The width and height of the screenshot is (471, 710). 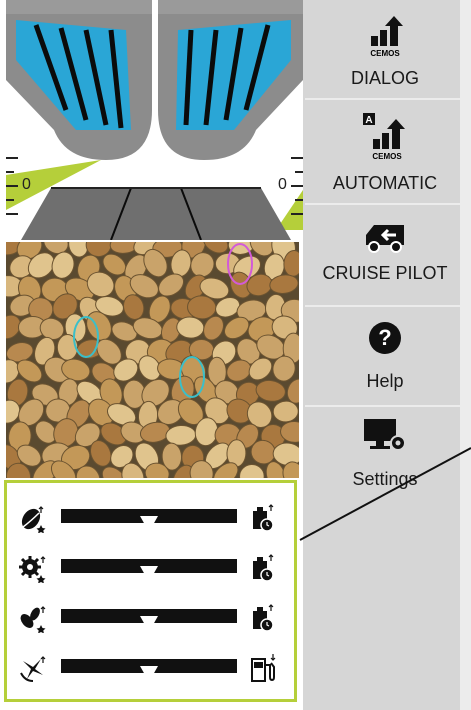 What do you see at coordinates (385, 239) in the screenshot?
I see `cruise-pilot-icon` at bounding box center [385, 239].